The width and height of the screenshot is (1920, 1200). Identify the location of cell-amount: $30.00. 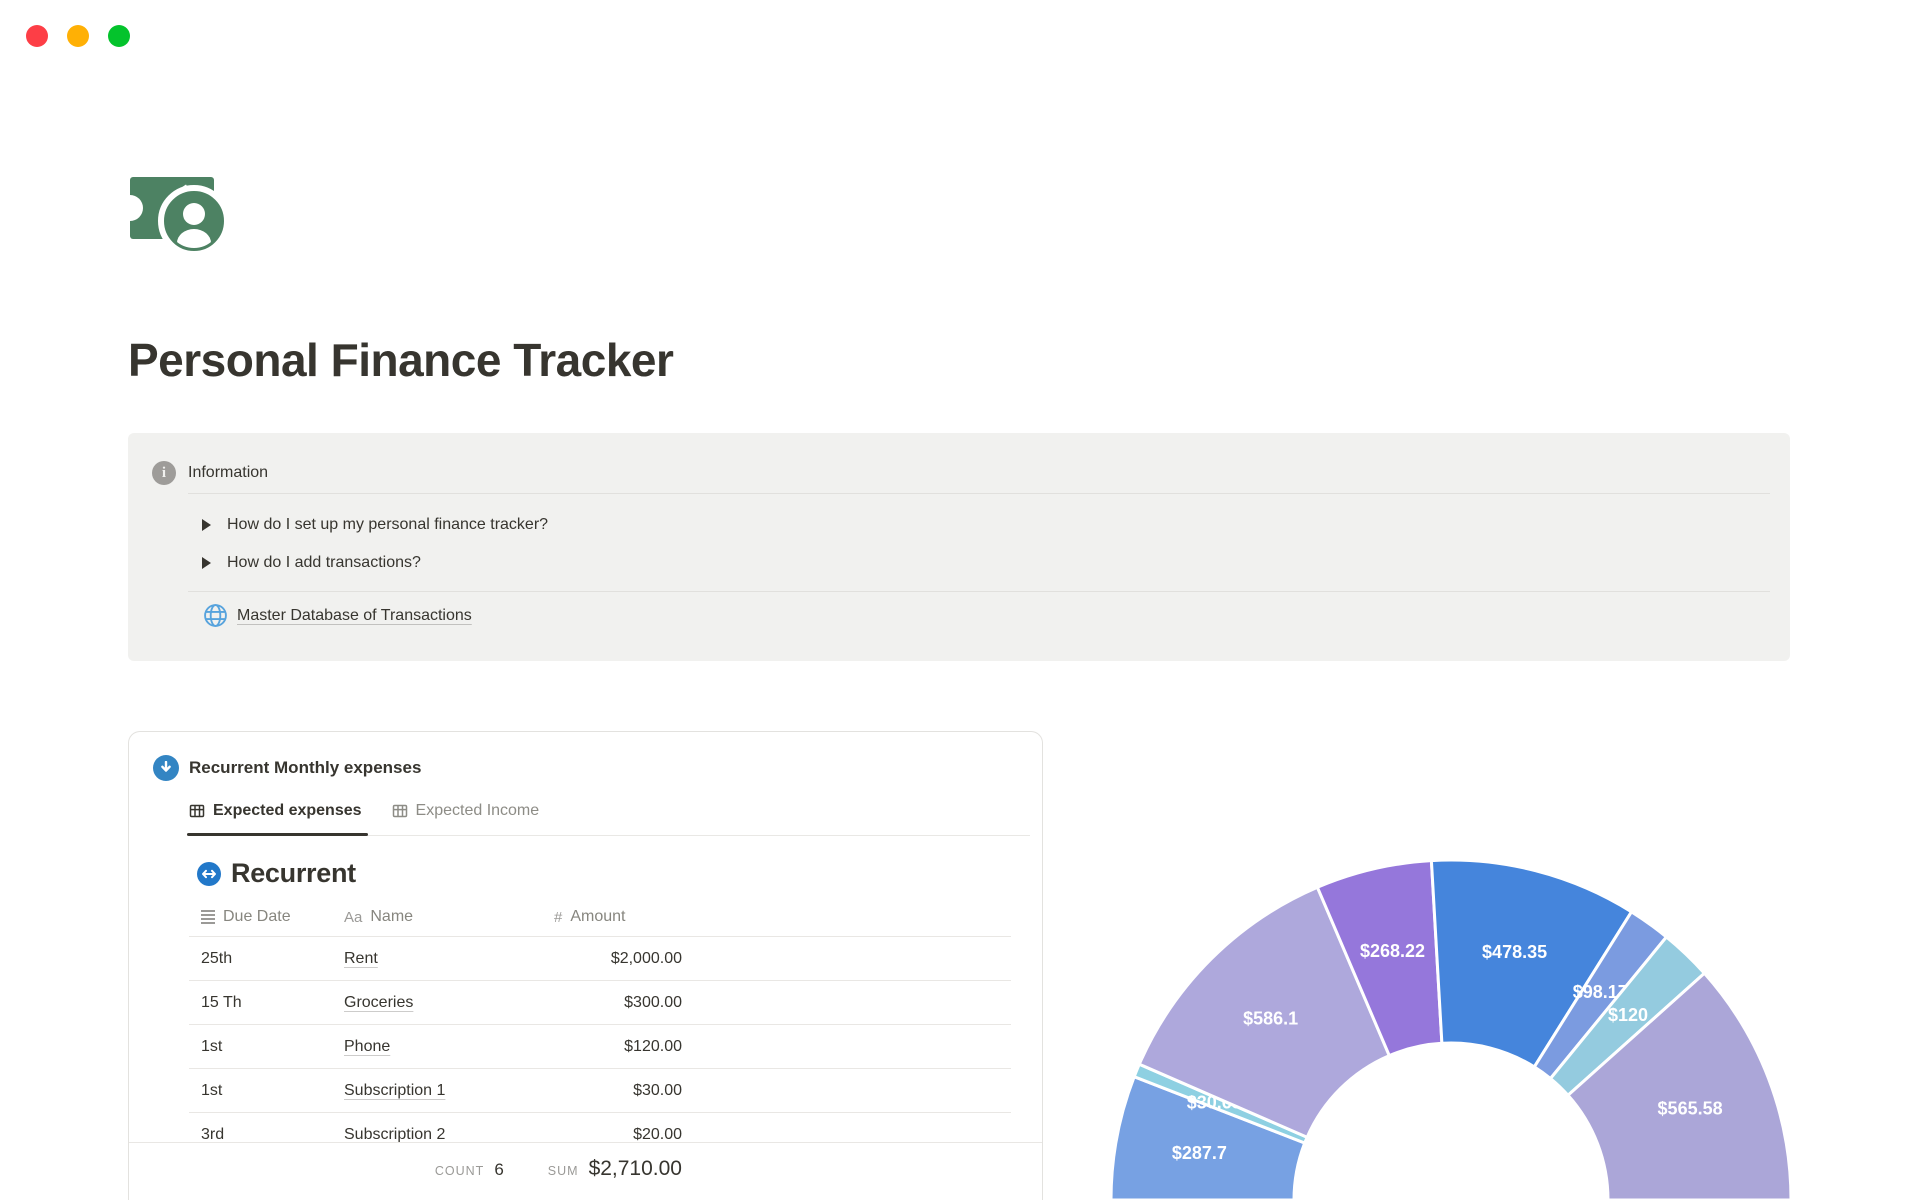
(600, 1091).